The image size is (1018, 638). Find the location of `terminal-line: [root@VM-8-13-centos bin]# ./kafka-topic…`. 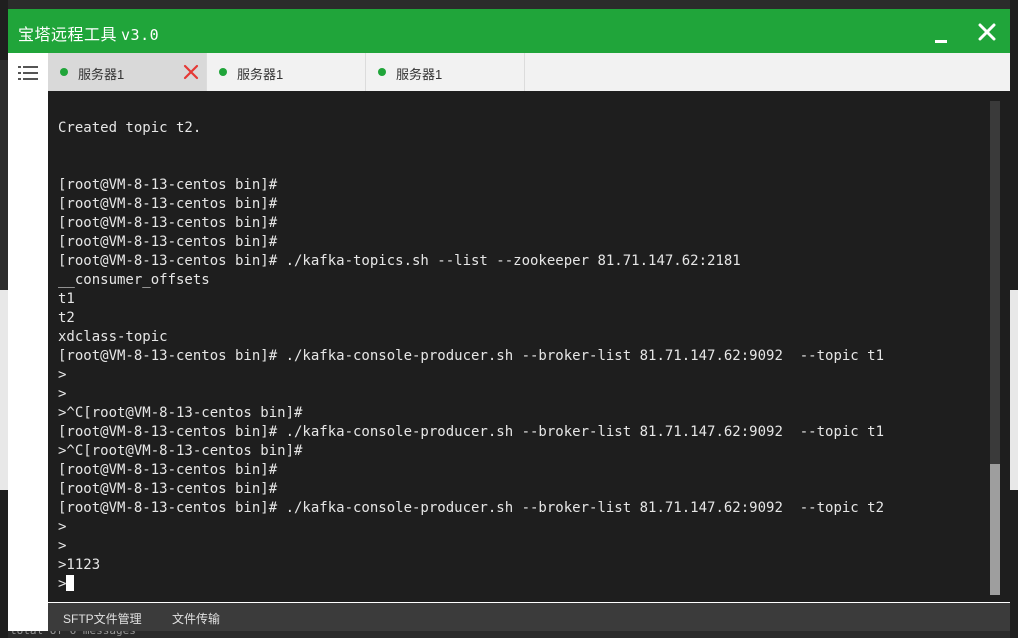

terminal-line: [root@VM-8-13-centos bin]# ./kafka-topic… is located at coordinates (399, 261).